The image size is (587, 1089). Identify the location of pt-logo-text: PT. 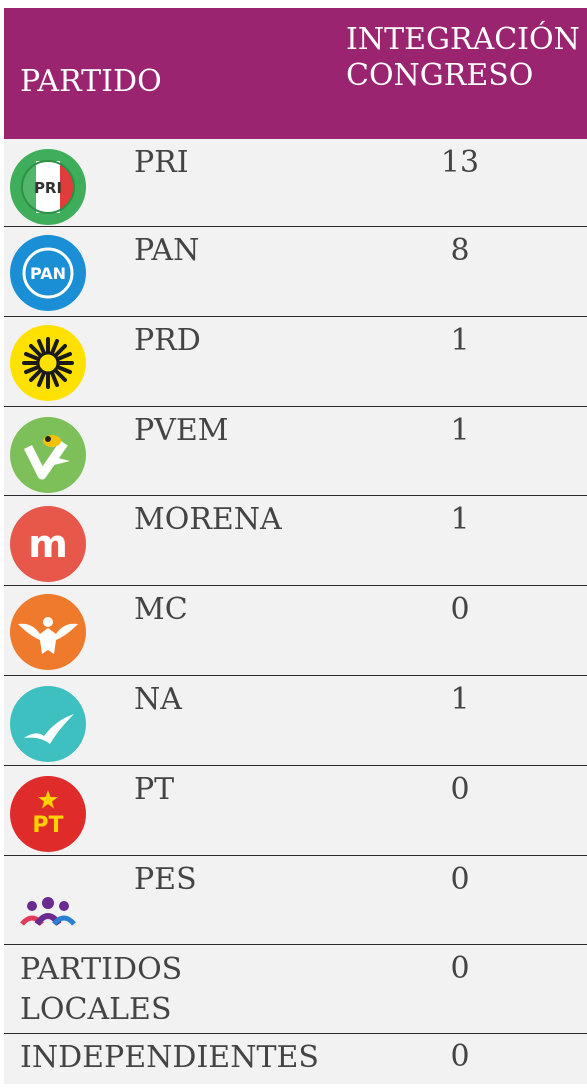
(47, 825).